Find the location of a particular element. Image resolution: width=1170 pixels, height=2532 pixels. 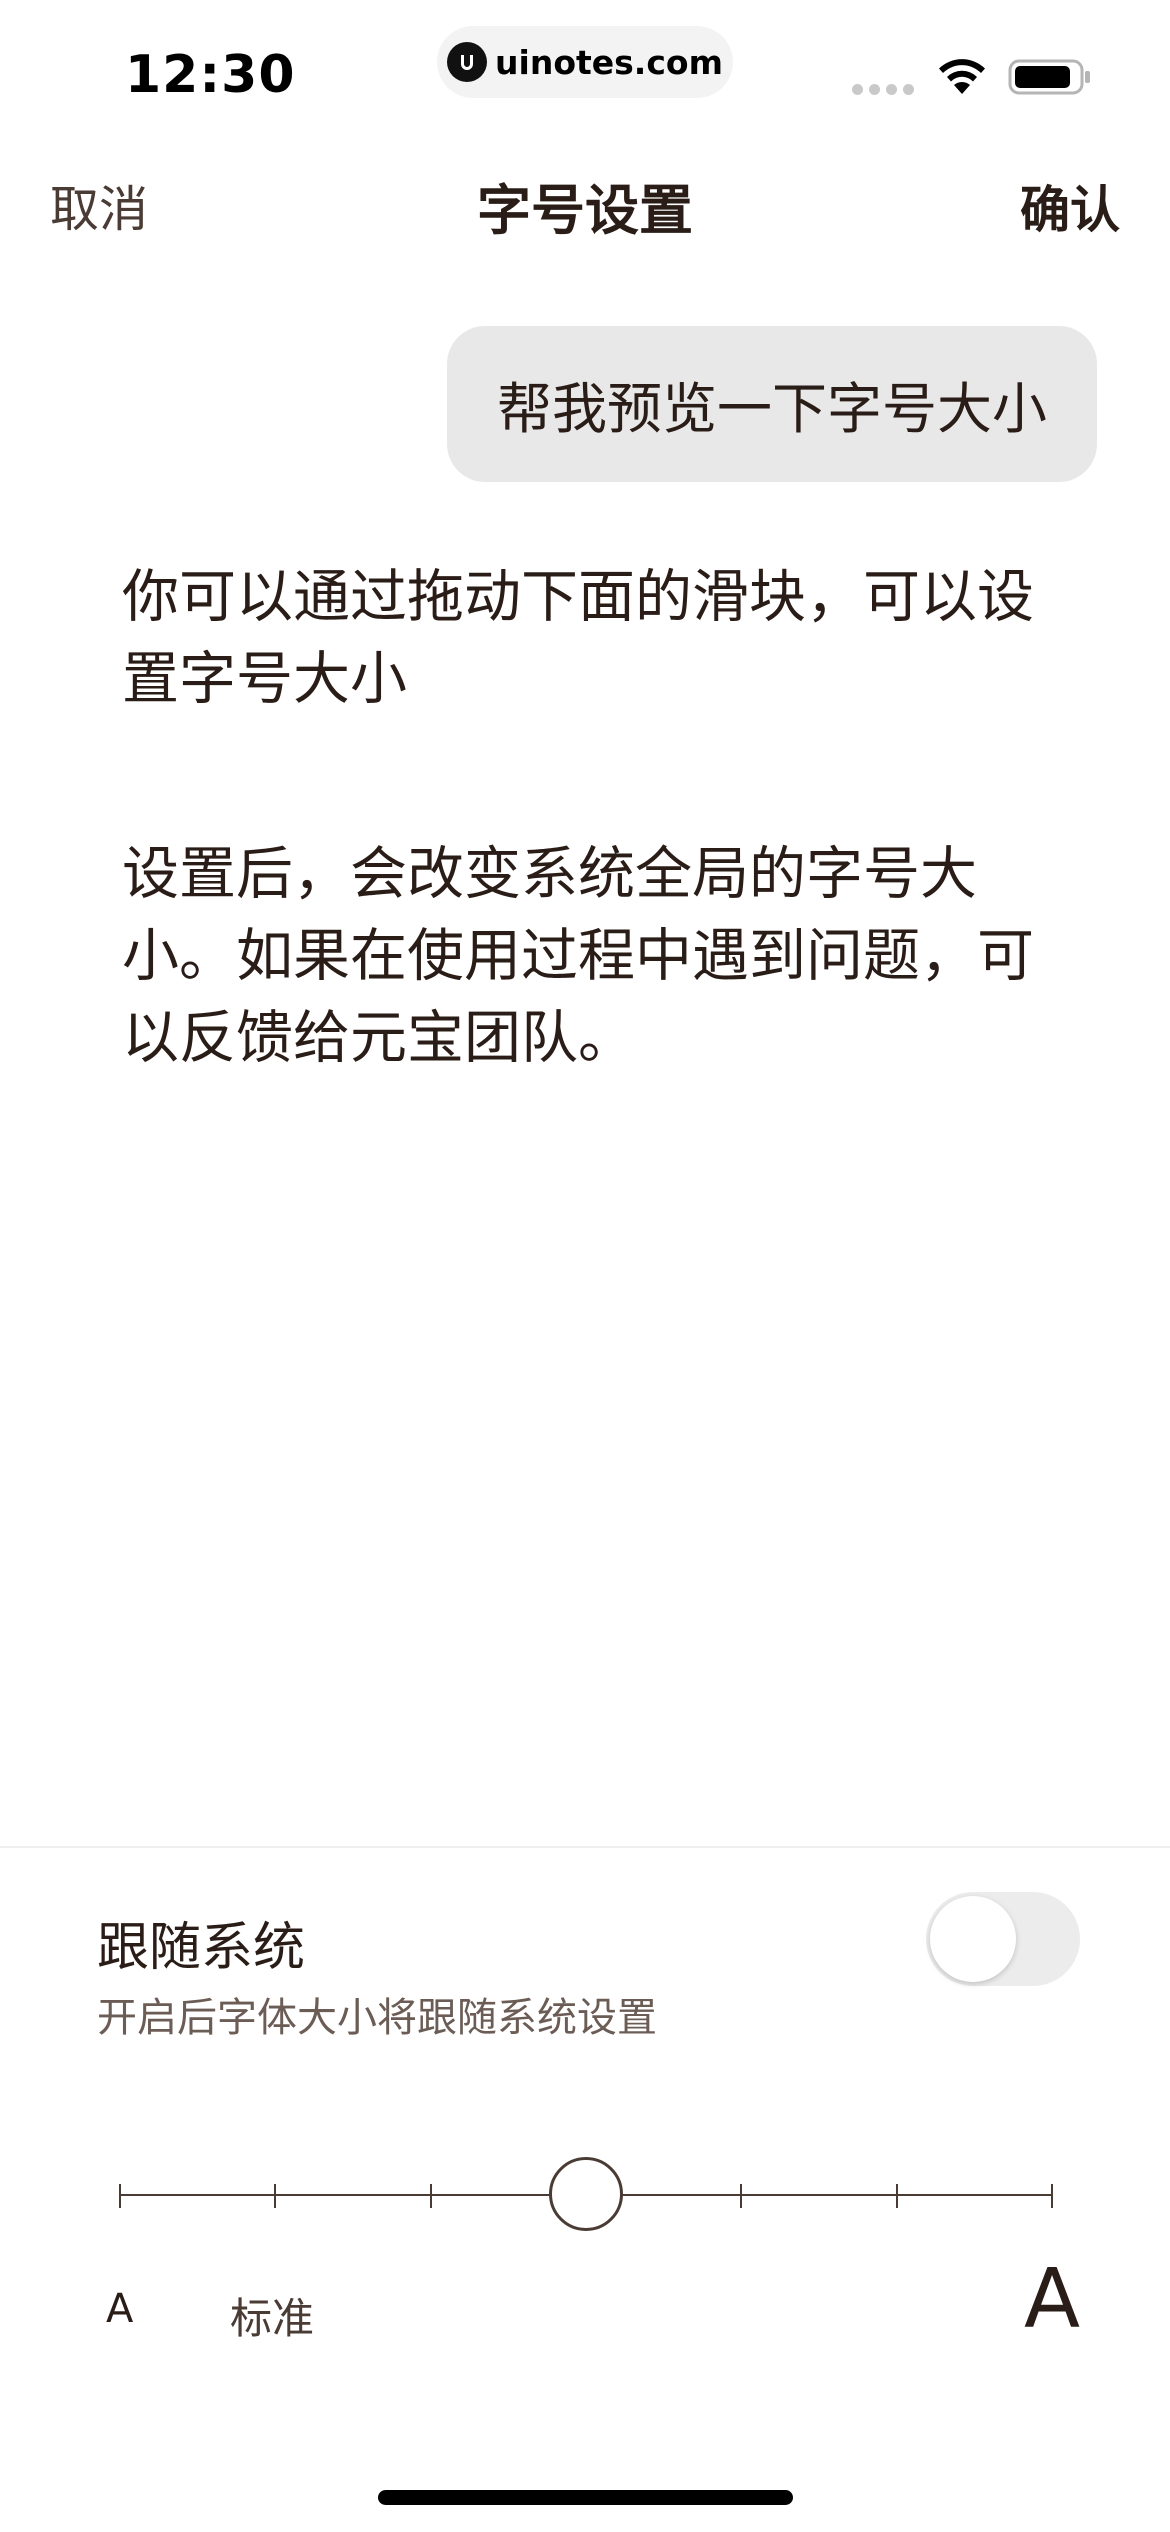

font-size-slider is located at coordinates (586, 2195).